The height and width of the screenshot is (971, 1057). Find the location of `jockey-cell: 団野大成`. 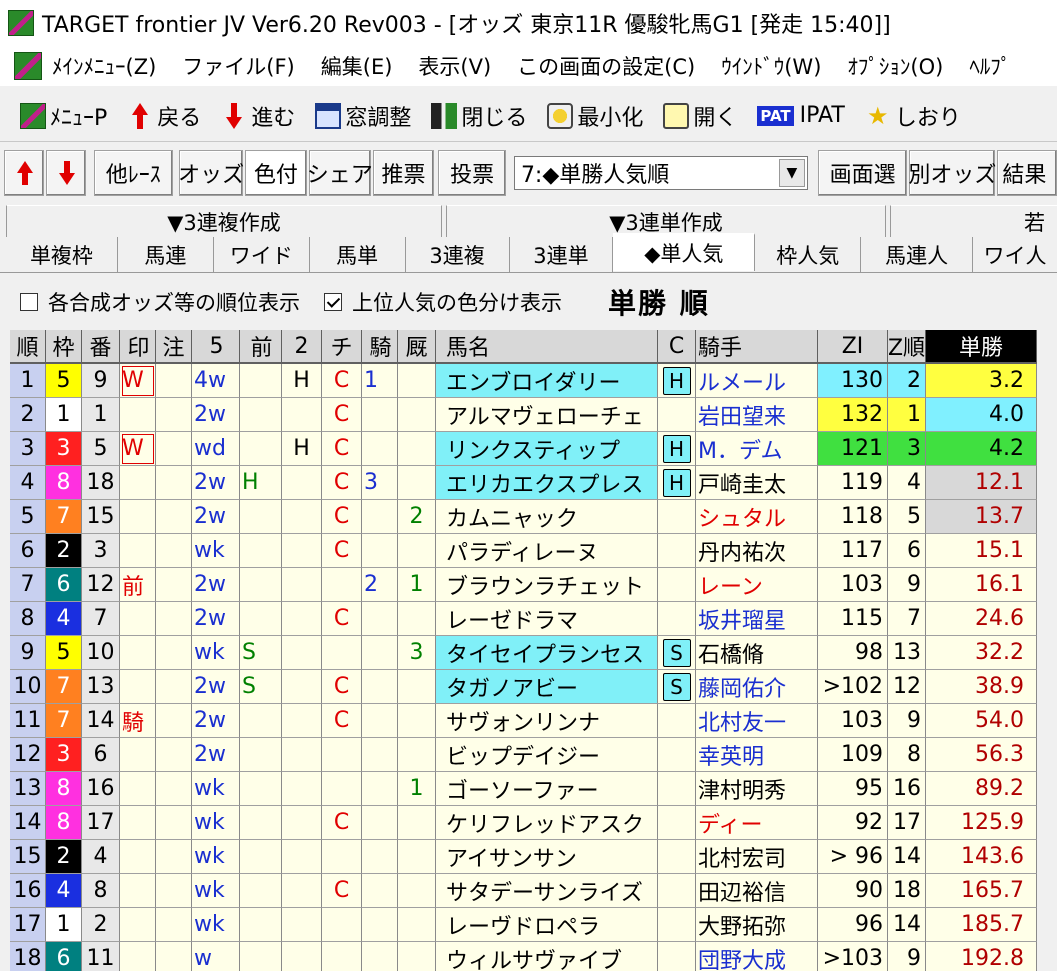

jockey-cell: 団野大成 is located at coordinates (757, 956).